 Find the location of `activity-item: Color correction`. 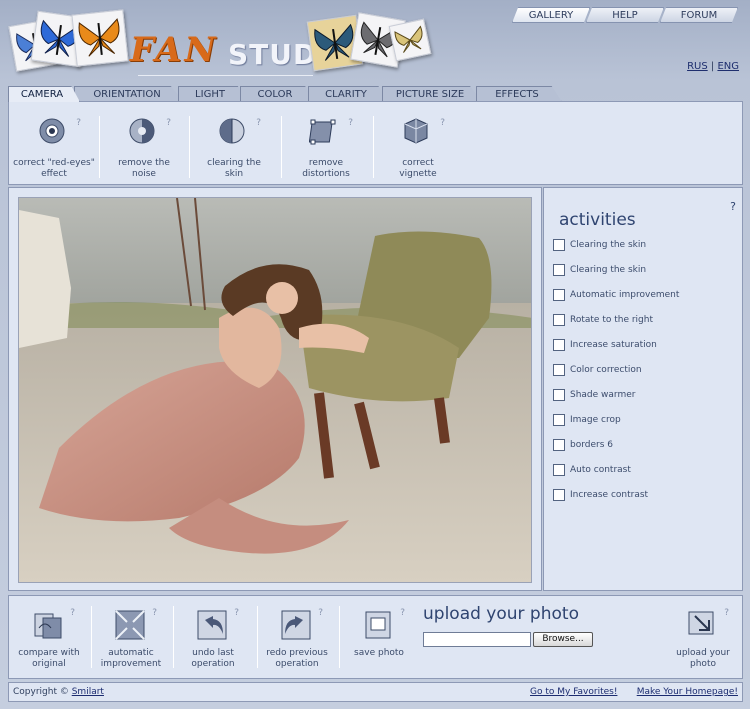

activity-item: Color correction is located at coordinates (597, 370).